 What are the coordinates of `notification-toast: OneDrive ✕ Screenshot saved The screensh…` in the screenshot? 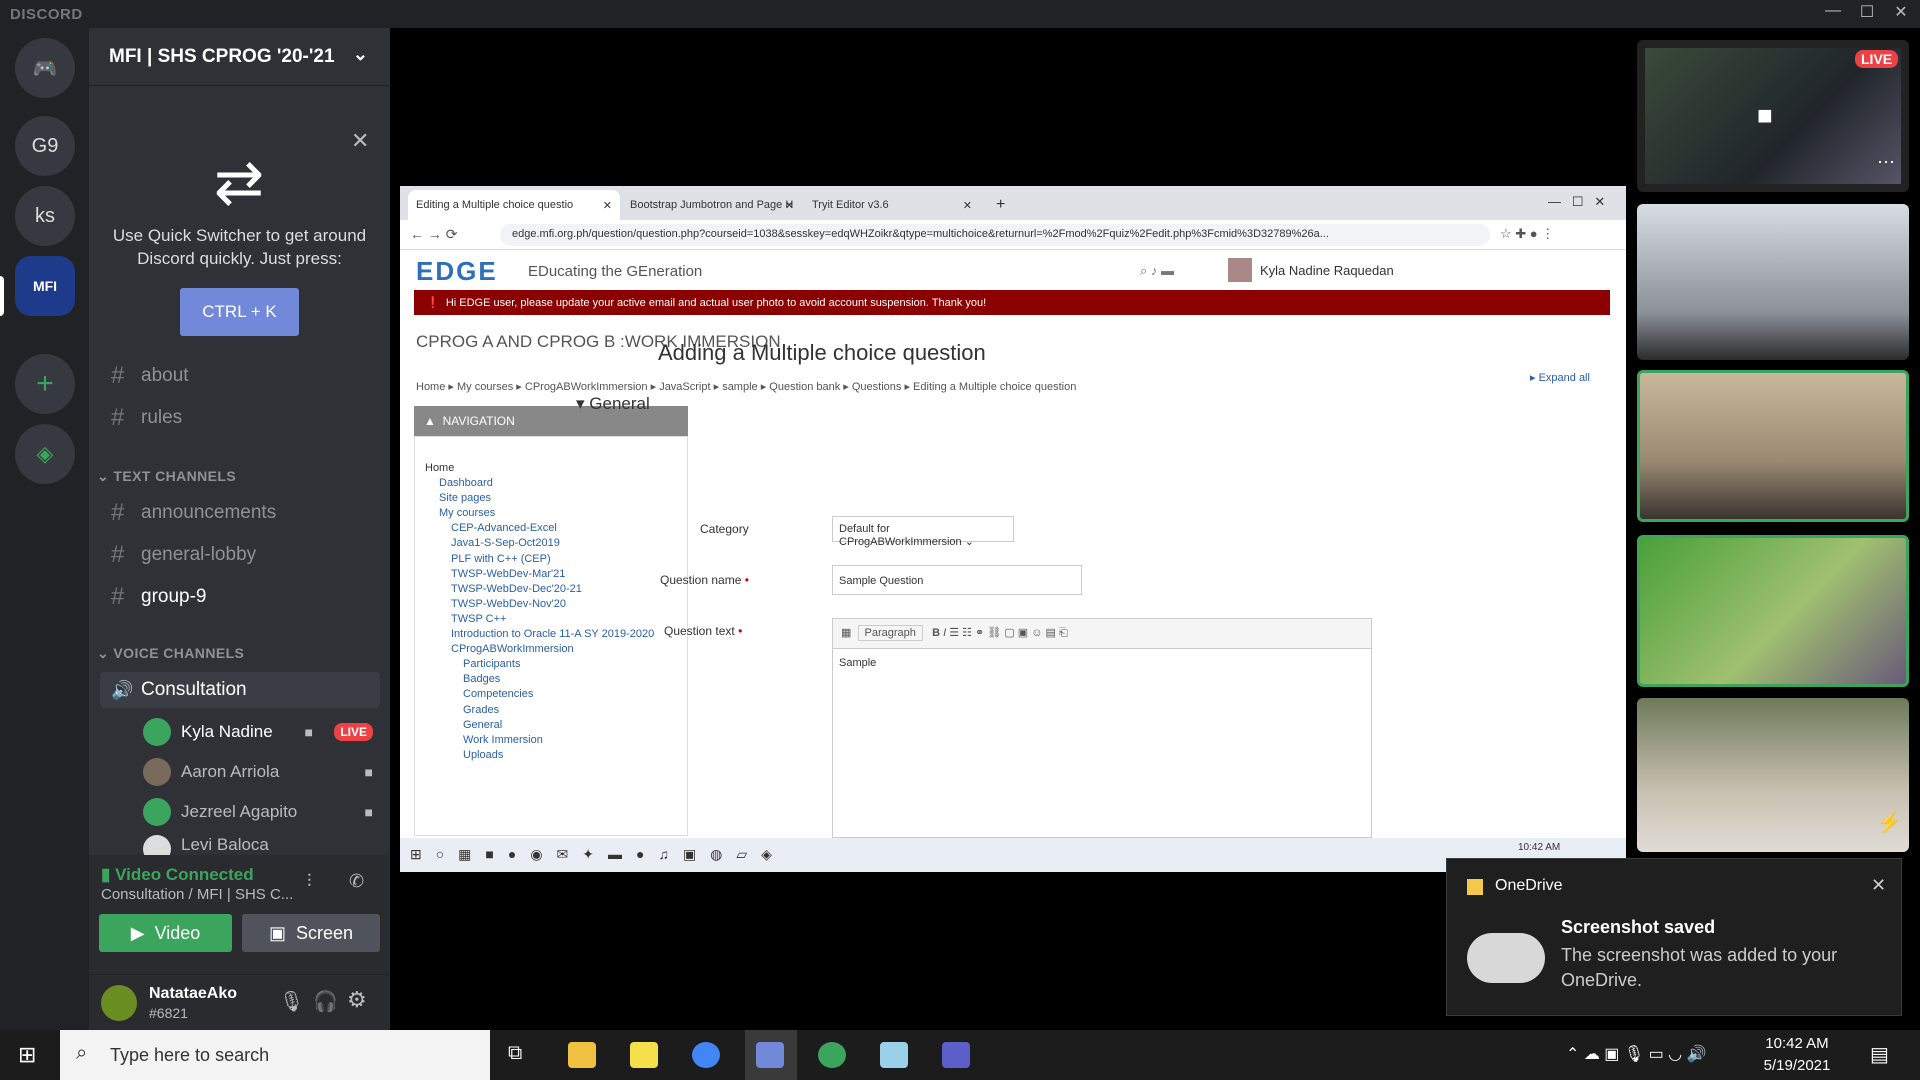 It's located at (1674, 937).